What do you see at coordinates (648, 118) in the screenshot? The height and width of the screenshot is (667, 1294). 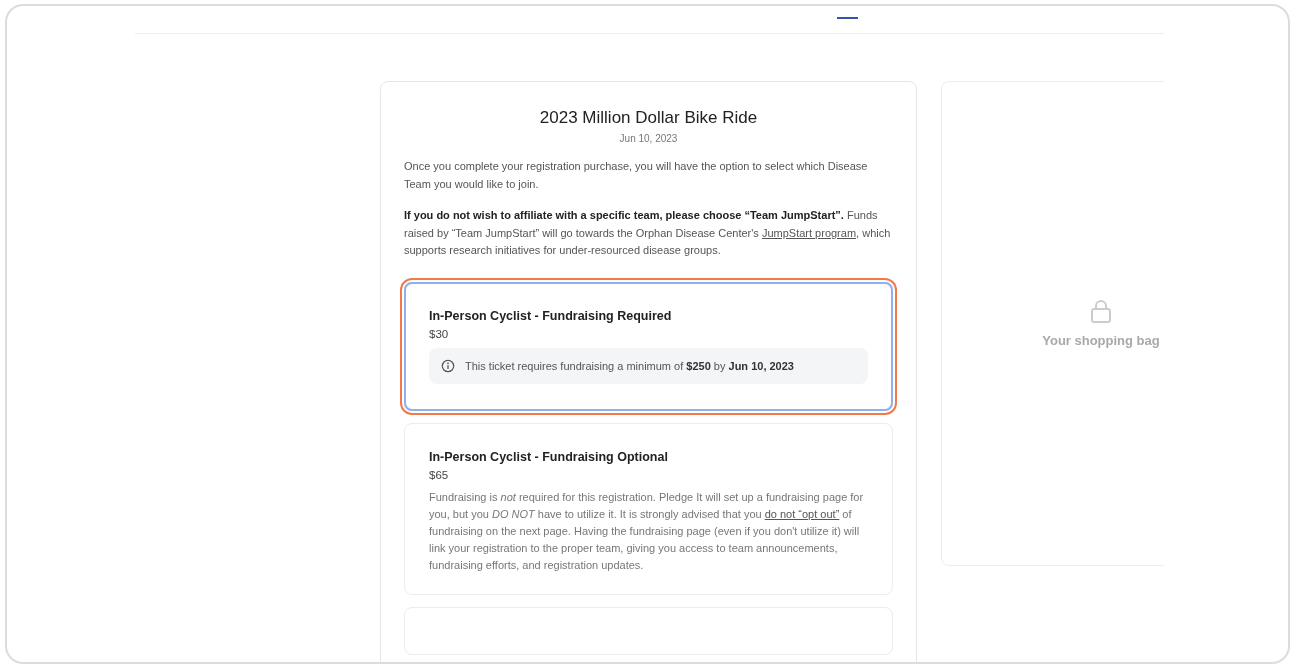 I see `event-title: 2023 Million Dollar Bike Ride` at bounding box center [648, 118].